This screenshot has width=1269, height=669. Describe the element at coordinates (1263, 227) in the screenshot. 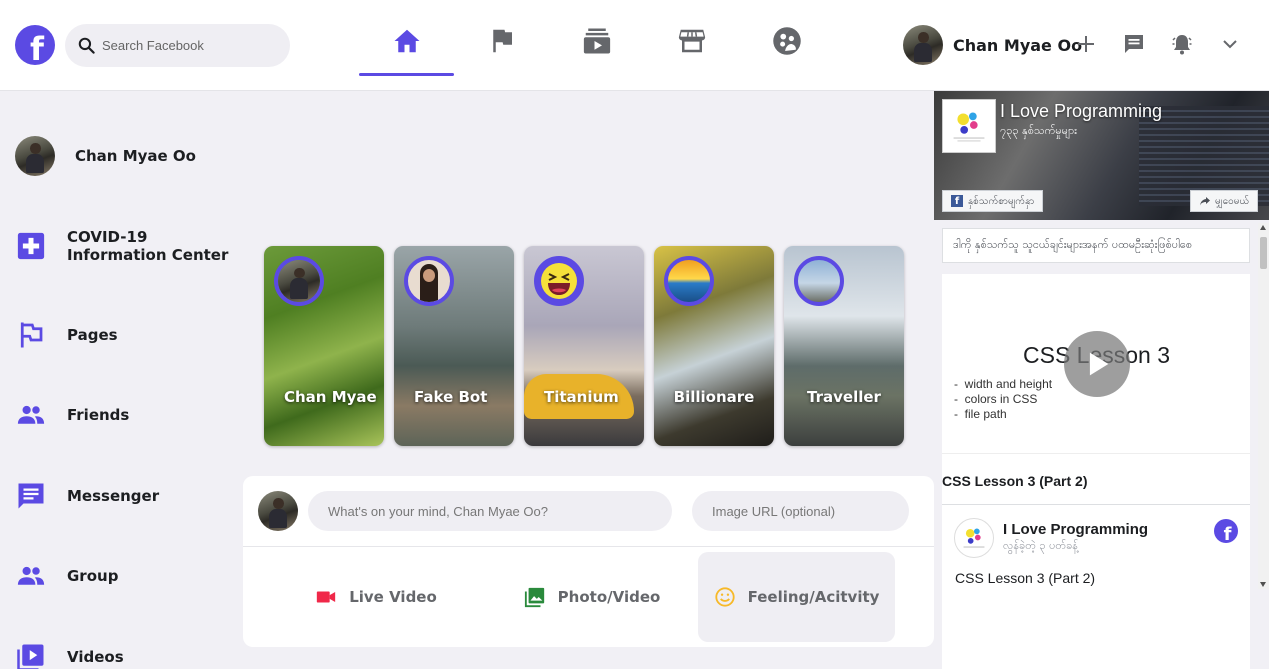

I see `scroll-up-icon` at that location.